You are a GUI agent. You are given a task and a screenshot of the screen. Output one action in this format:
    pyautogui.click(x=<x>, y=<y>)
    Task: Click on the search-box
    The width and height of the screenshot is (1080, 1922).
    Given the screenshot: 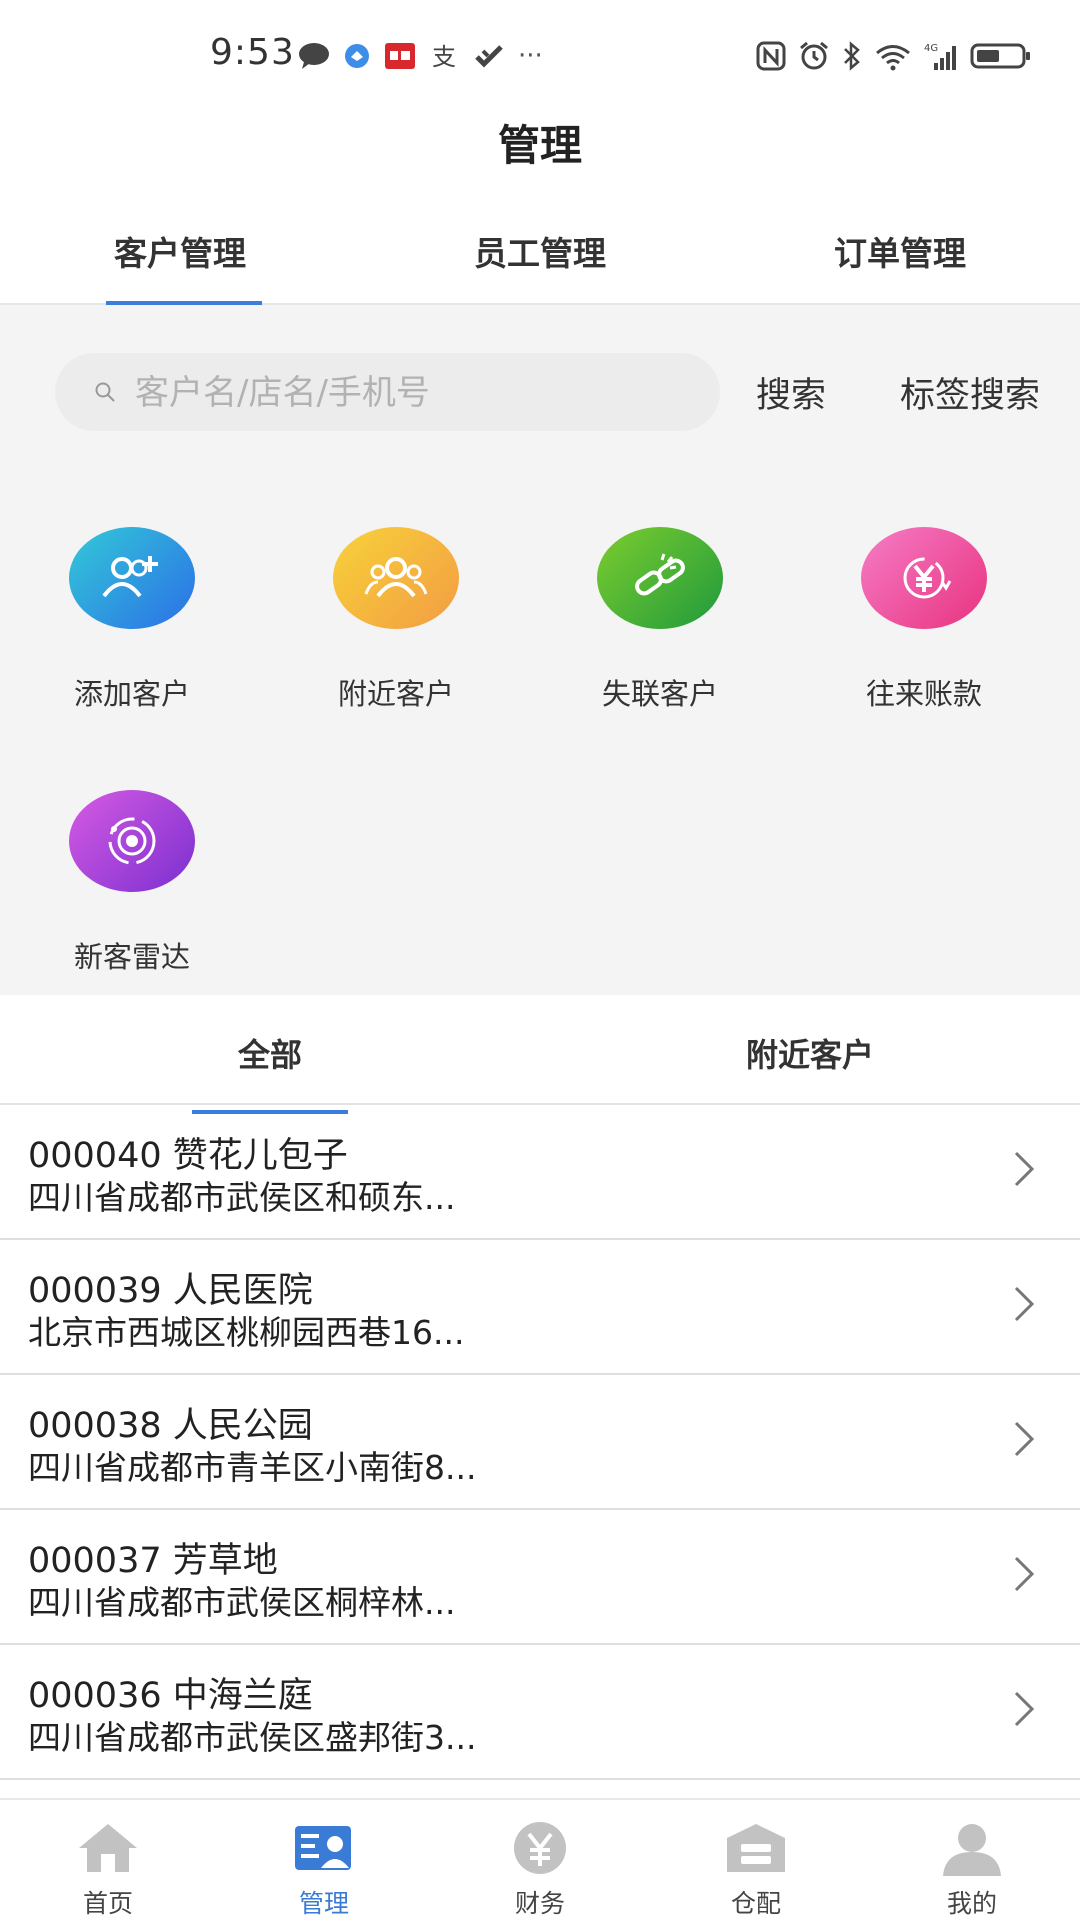 What is the action you would take?
    pyautogui.click(x=387, y=393)
    